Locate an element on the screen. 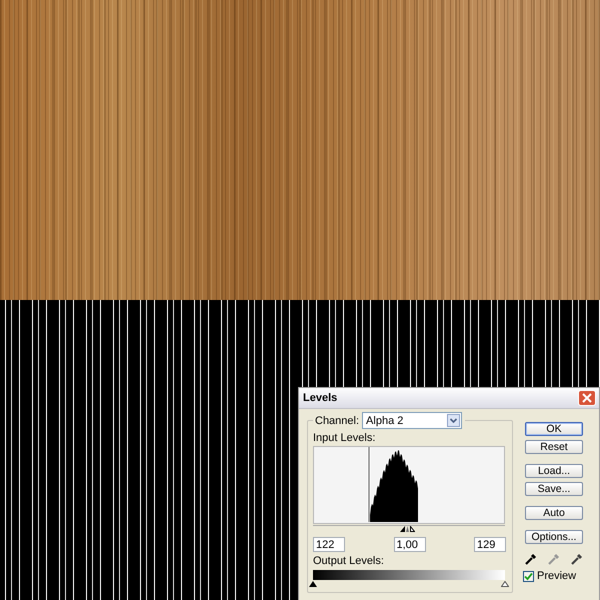 Image resolution: width=600 pixels, height=600 pixels. dialog-button: Reset is located at coordinates (554, 447).